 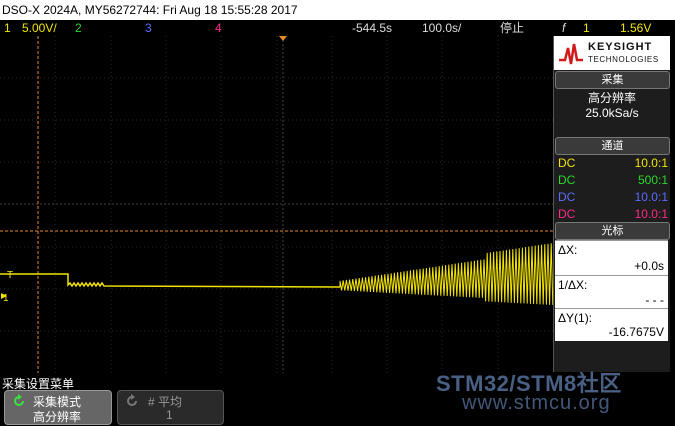 I want to click on ch2-probe: 500:1, so click(x=652, y=180).